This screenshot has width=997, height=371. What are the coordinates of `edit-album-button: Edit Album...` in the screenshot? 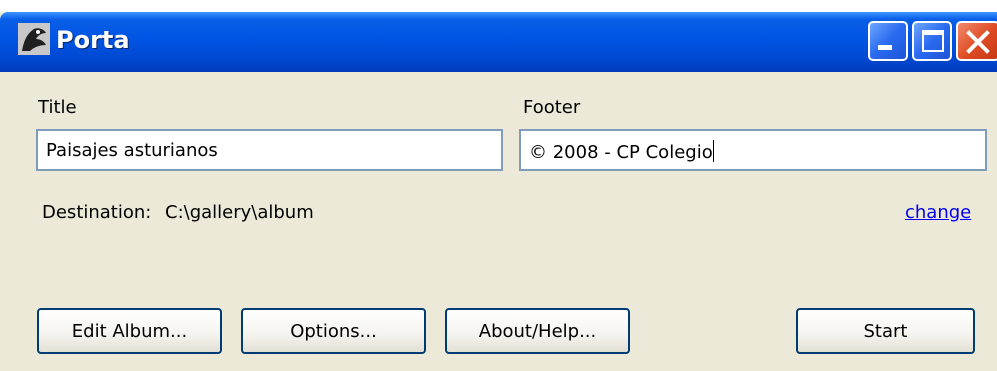 It's located at (129, 331).